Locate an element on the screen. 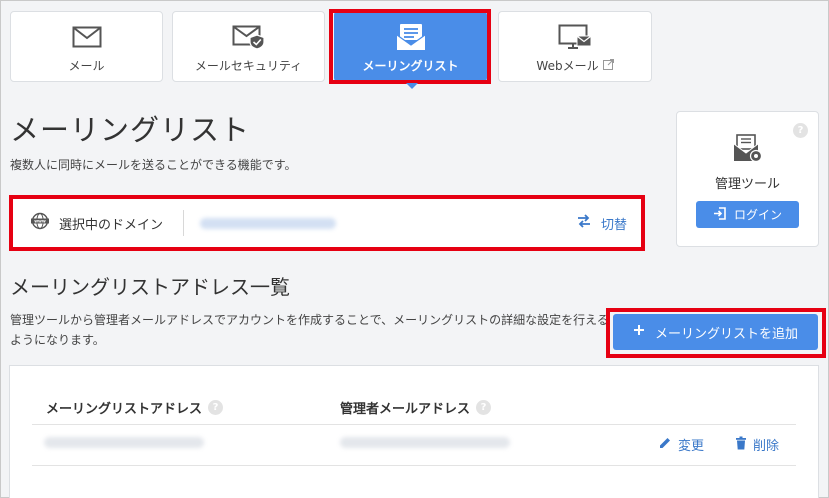 The width and height of the screenshot is (829, 498). edit-label: 変更 is located at coordinates (691, 446).